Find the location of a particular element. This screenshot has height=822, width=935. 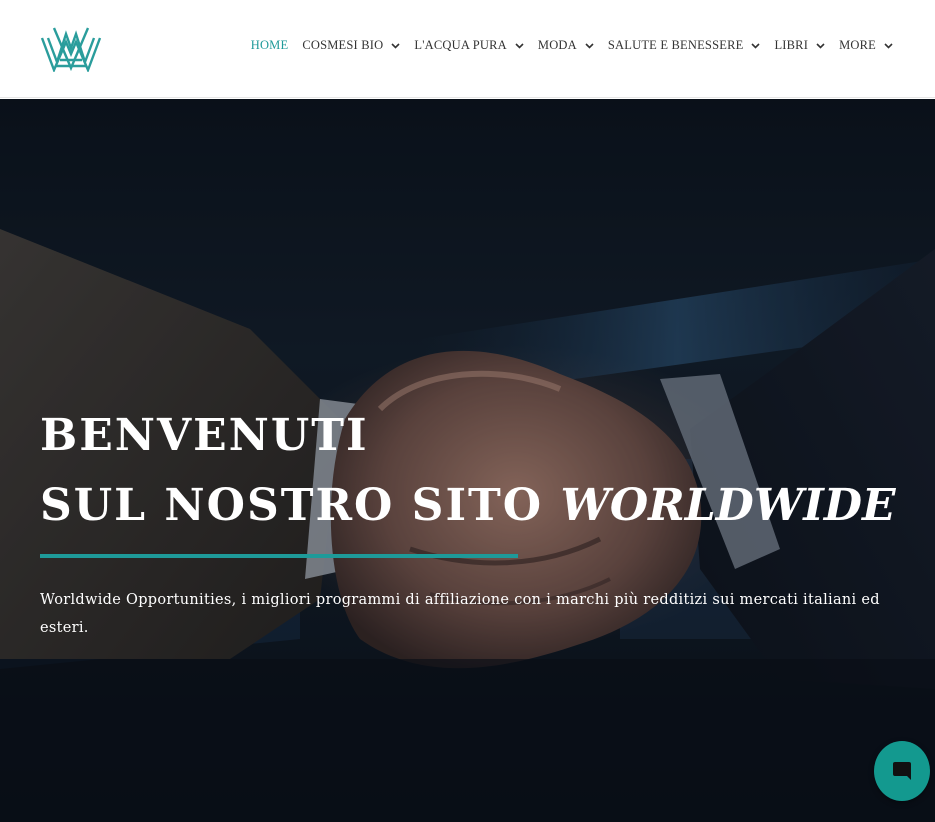

crown-w-logo-icon is located at coordinates (71, 48).